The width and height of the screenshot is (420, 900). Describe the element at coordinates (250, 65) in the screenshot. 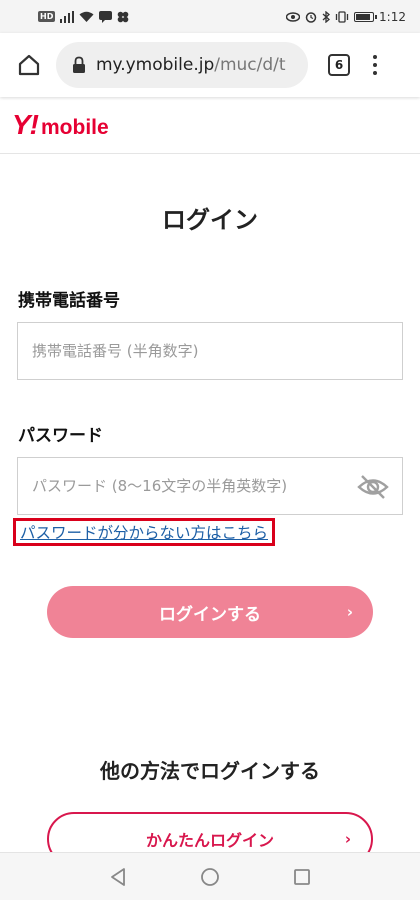

I see `url-path: /muc/d/t` at that location.